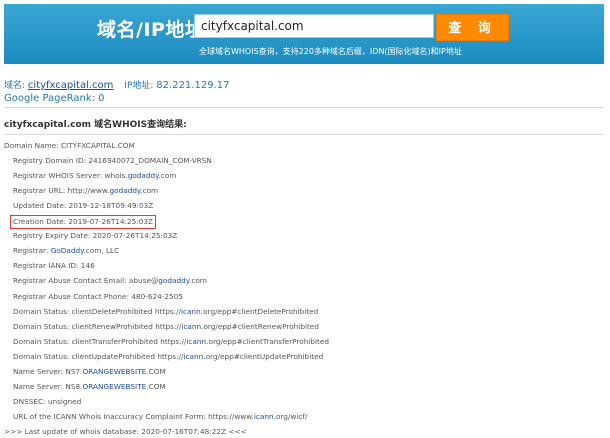 The image size is (610, 438). I want to click on whois-line: Name Server: NS8.ORANGEWEBSITE.COM, so click(89, 387).